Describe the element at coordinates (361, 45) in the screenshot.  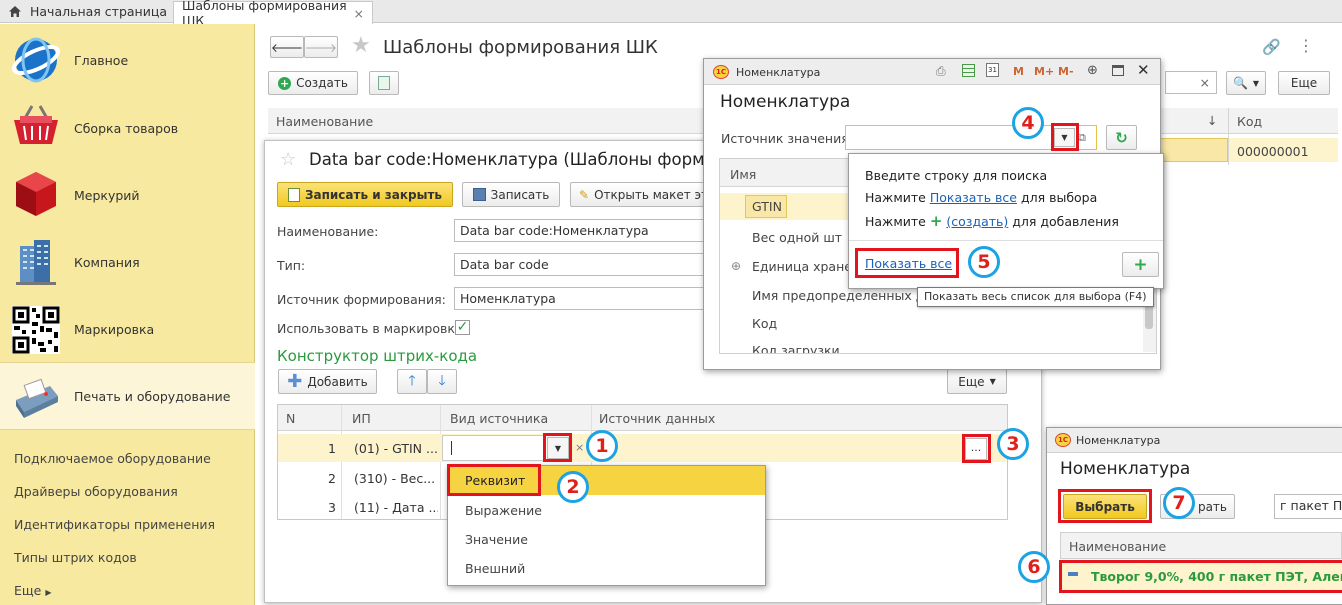
I see `favorite-star-icon: ★` at that location.